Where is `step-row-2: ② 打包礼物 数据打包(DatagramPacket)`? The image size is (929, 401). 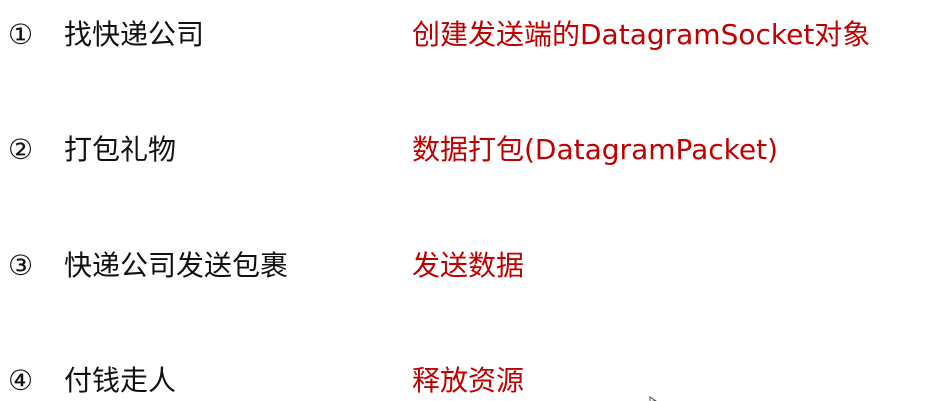
step-row-2: ② 打包礼物 数据打包(DatagramPacket) is located at coordinates (464, 150).